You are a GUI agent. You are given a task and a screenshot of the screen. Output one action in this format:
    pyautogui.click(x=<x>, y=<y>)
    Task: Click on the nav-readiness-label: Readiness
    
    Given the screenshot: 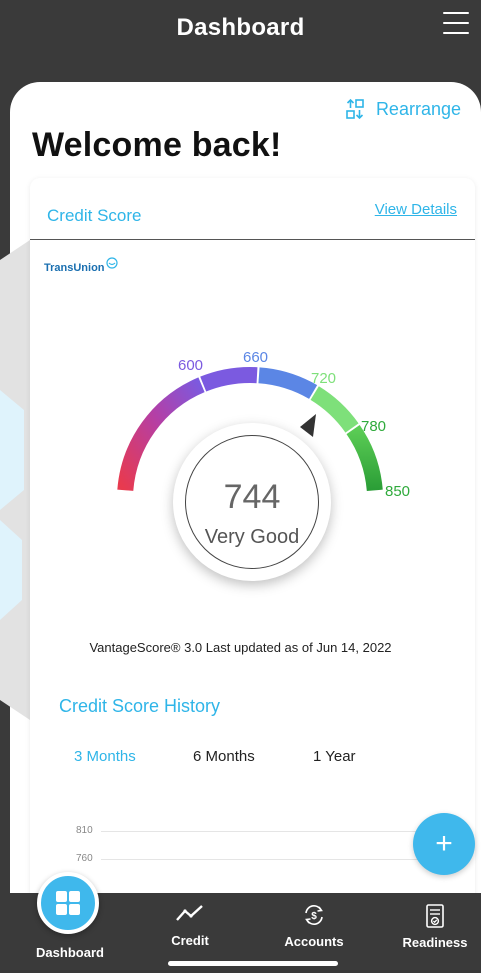 What is the action you would take?
    pyautogui.click(x=435, y=942)
    